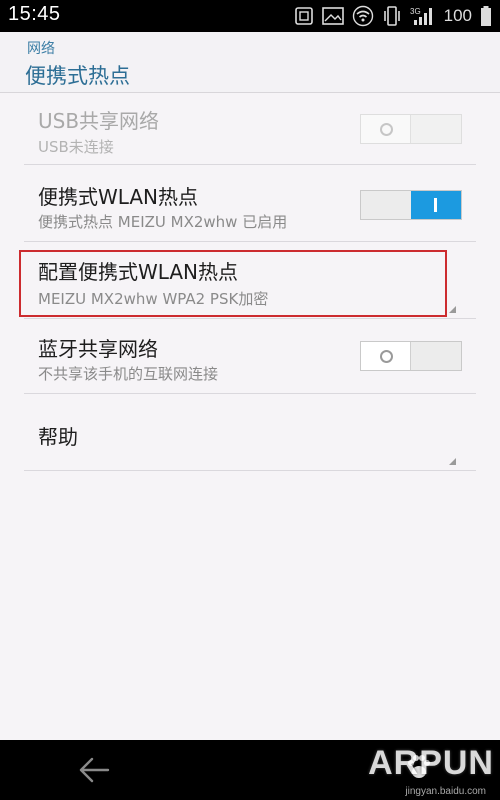  I want to click on svg-text: 3G, so click(415, 11).